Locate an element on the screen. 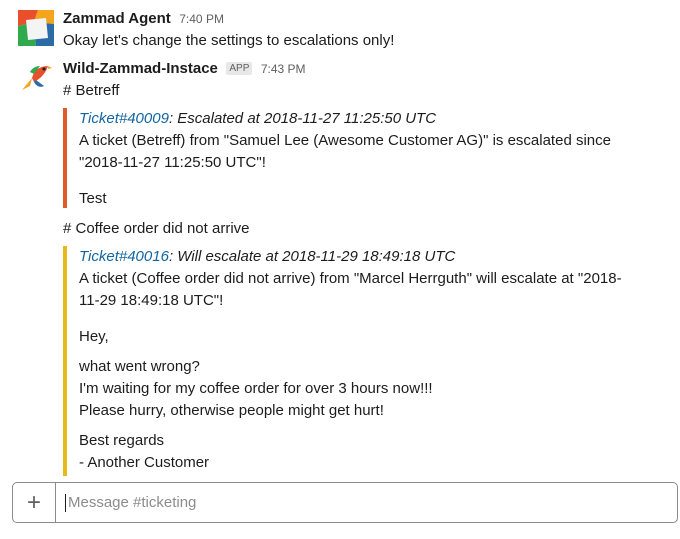 Image resolution: width=680 pixels, height=539 pixels. ticket-status: : Escalated at 2018-11-27 11:25:50 UTC is located at coordinates (302, 118).